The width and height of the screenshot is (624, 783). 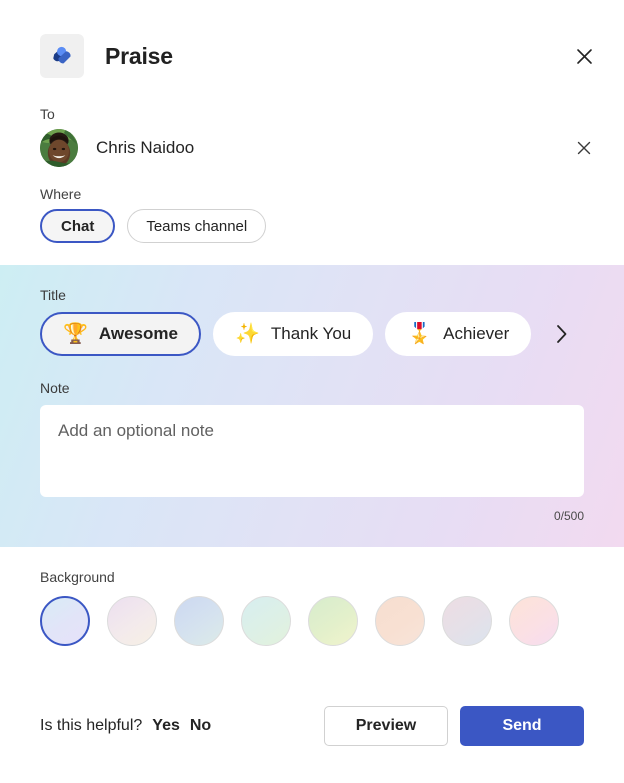 What do you see at coordinates (312, 744) in the screenshot?
I see `dialog-footer: Is this helpful? Yes No Preview Send` at bounding box center [312, 744].